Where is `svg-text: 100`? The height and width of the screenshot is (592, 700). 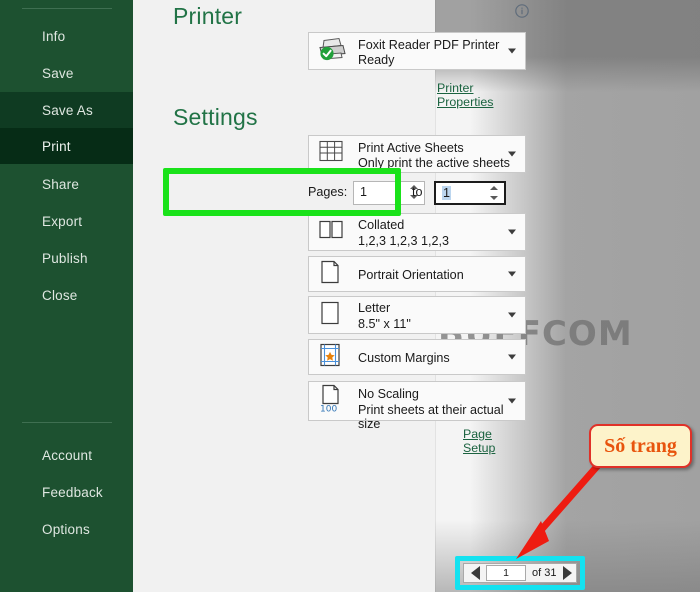
svg-text: 100 is located at coordinates (328, 409).